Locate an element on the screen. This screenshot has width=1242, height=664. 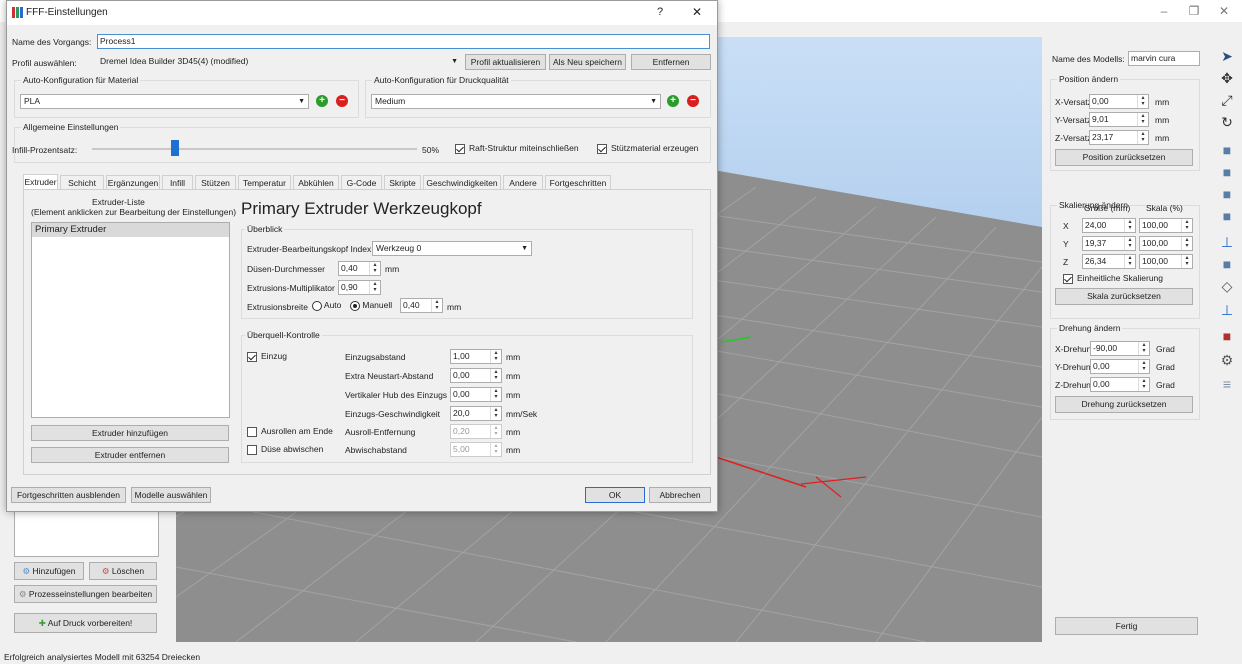
reset-position-button: Position zurücksetzen is located at coordinates (1124, 157).